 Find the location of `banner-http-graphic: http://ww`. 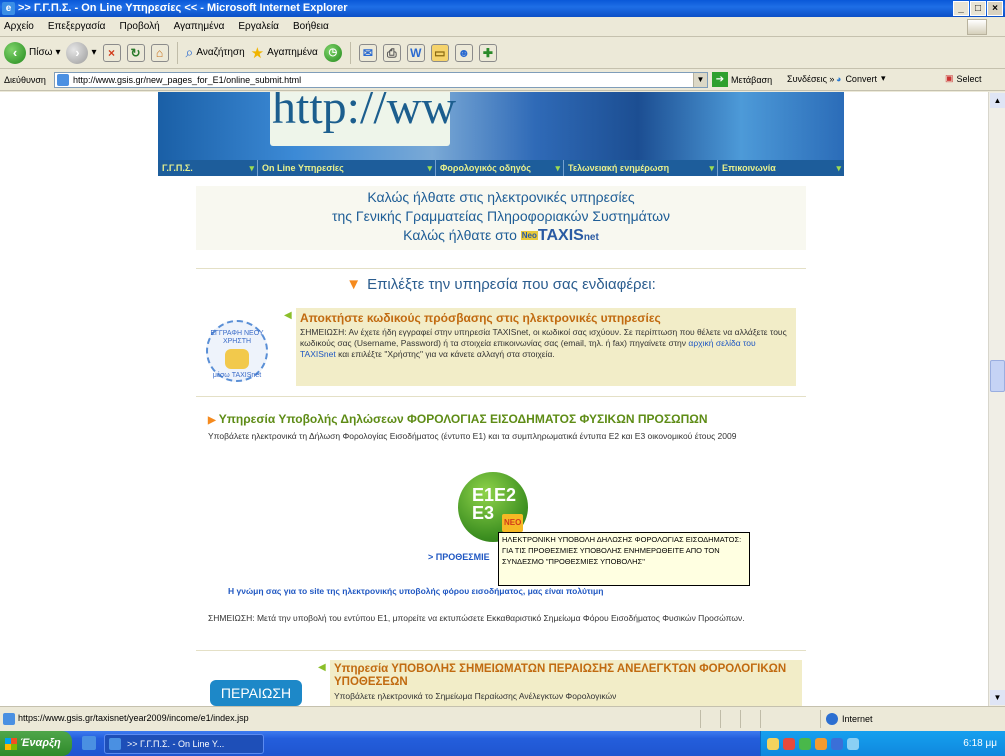

banner-http-graphic: http://ww is located at coordinates (363, 119).